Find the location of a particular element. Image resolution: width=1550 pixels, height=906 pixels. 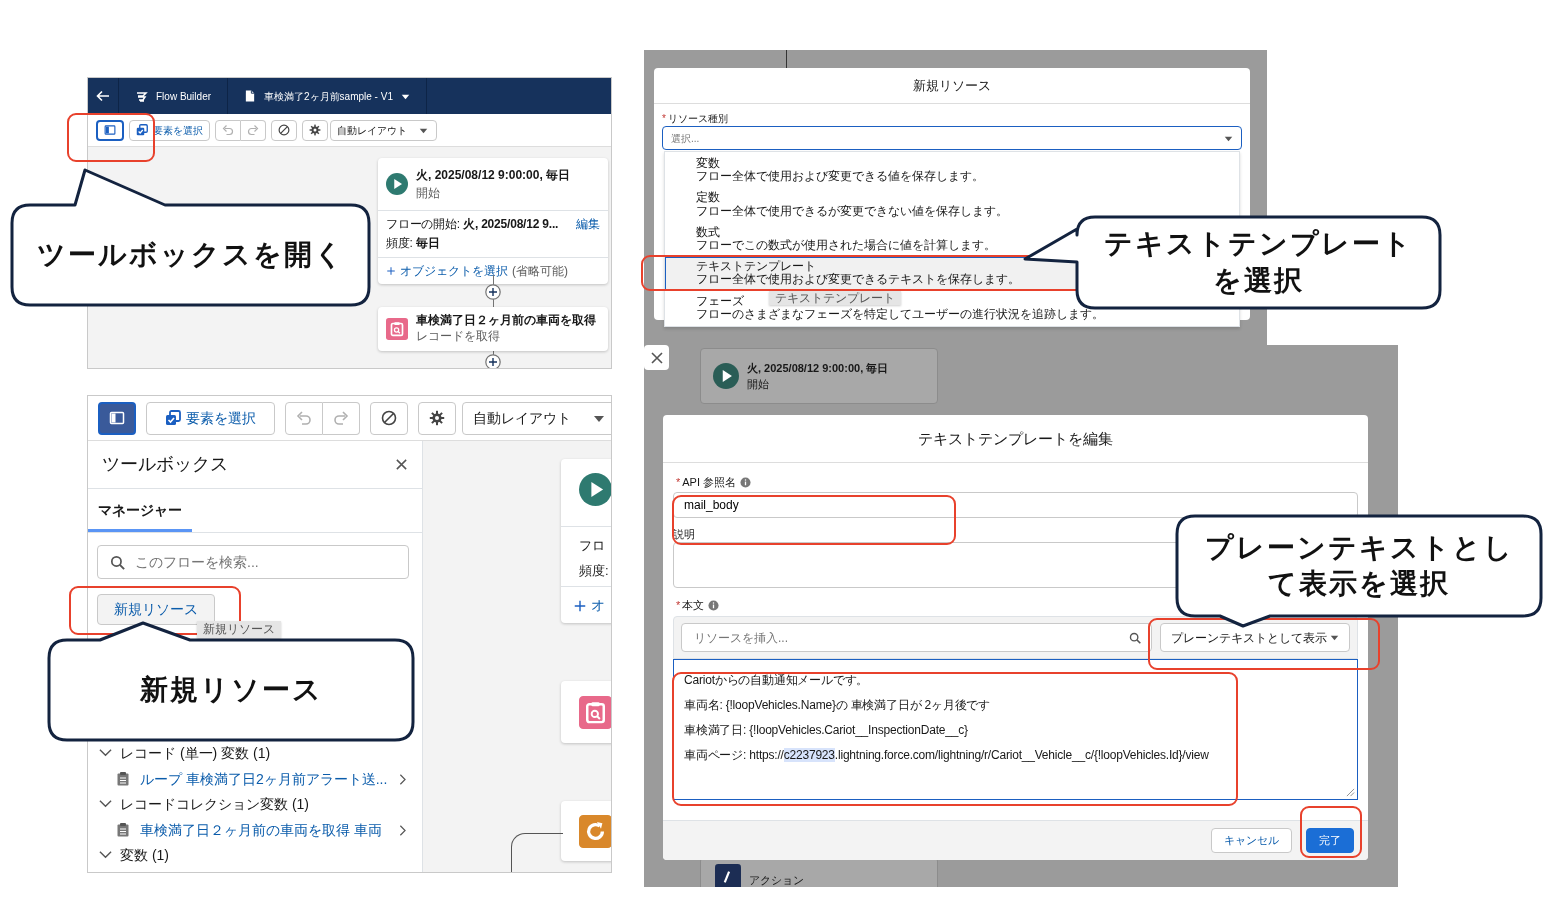

start-node: フロ 頻度: オ is located at coordinates (586, 541).